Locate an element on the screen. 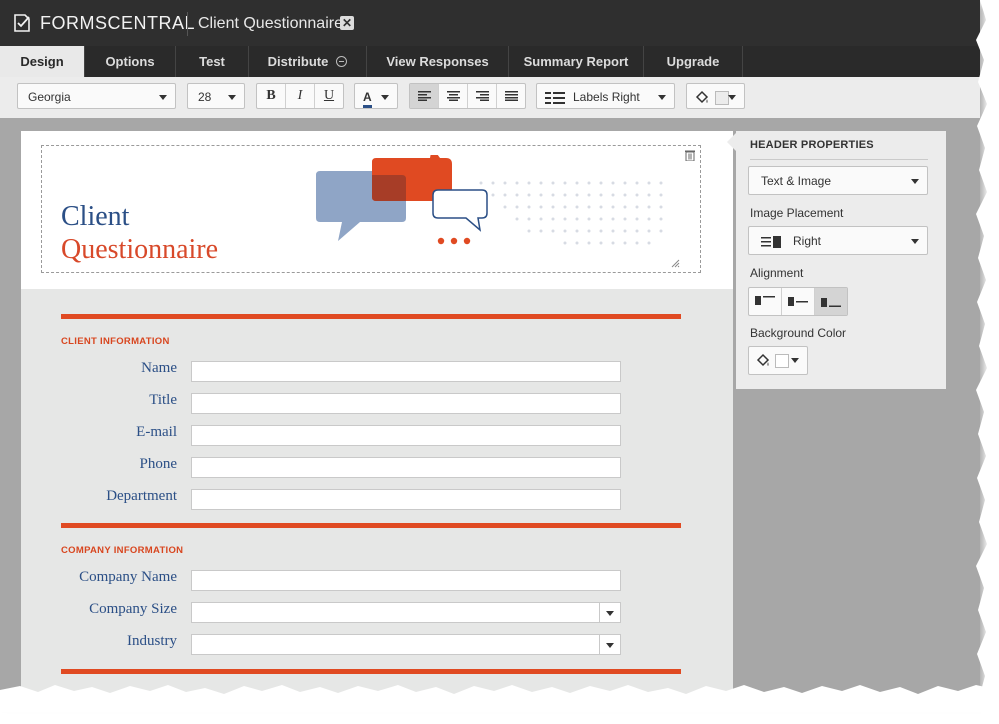 This screenshot has width=999, height=724. tab-label: Test is located at coordinates (212, 61).